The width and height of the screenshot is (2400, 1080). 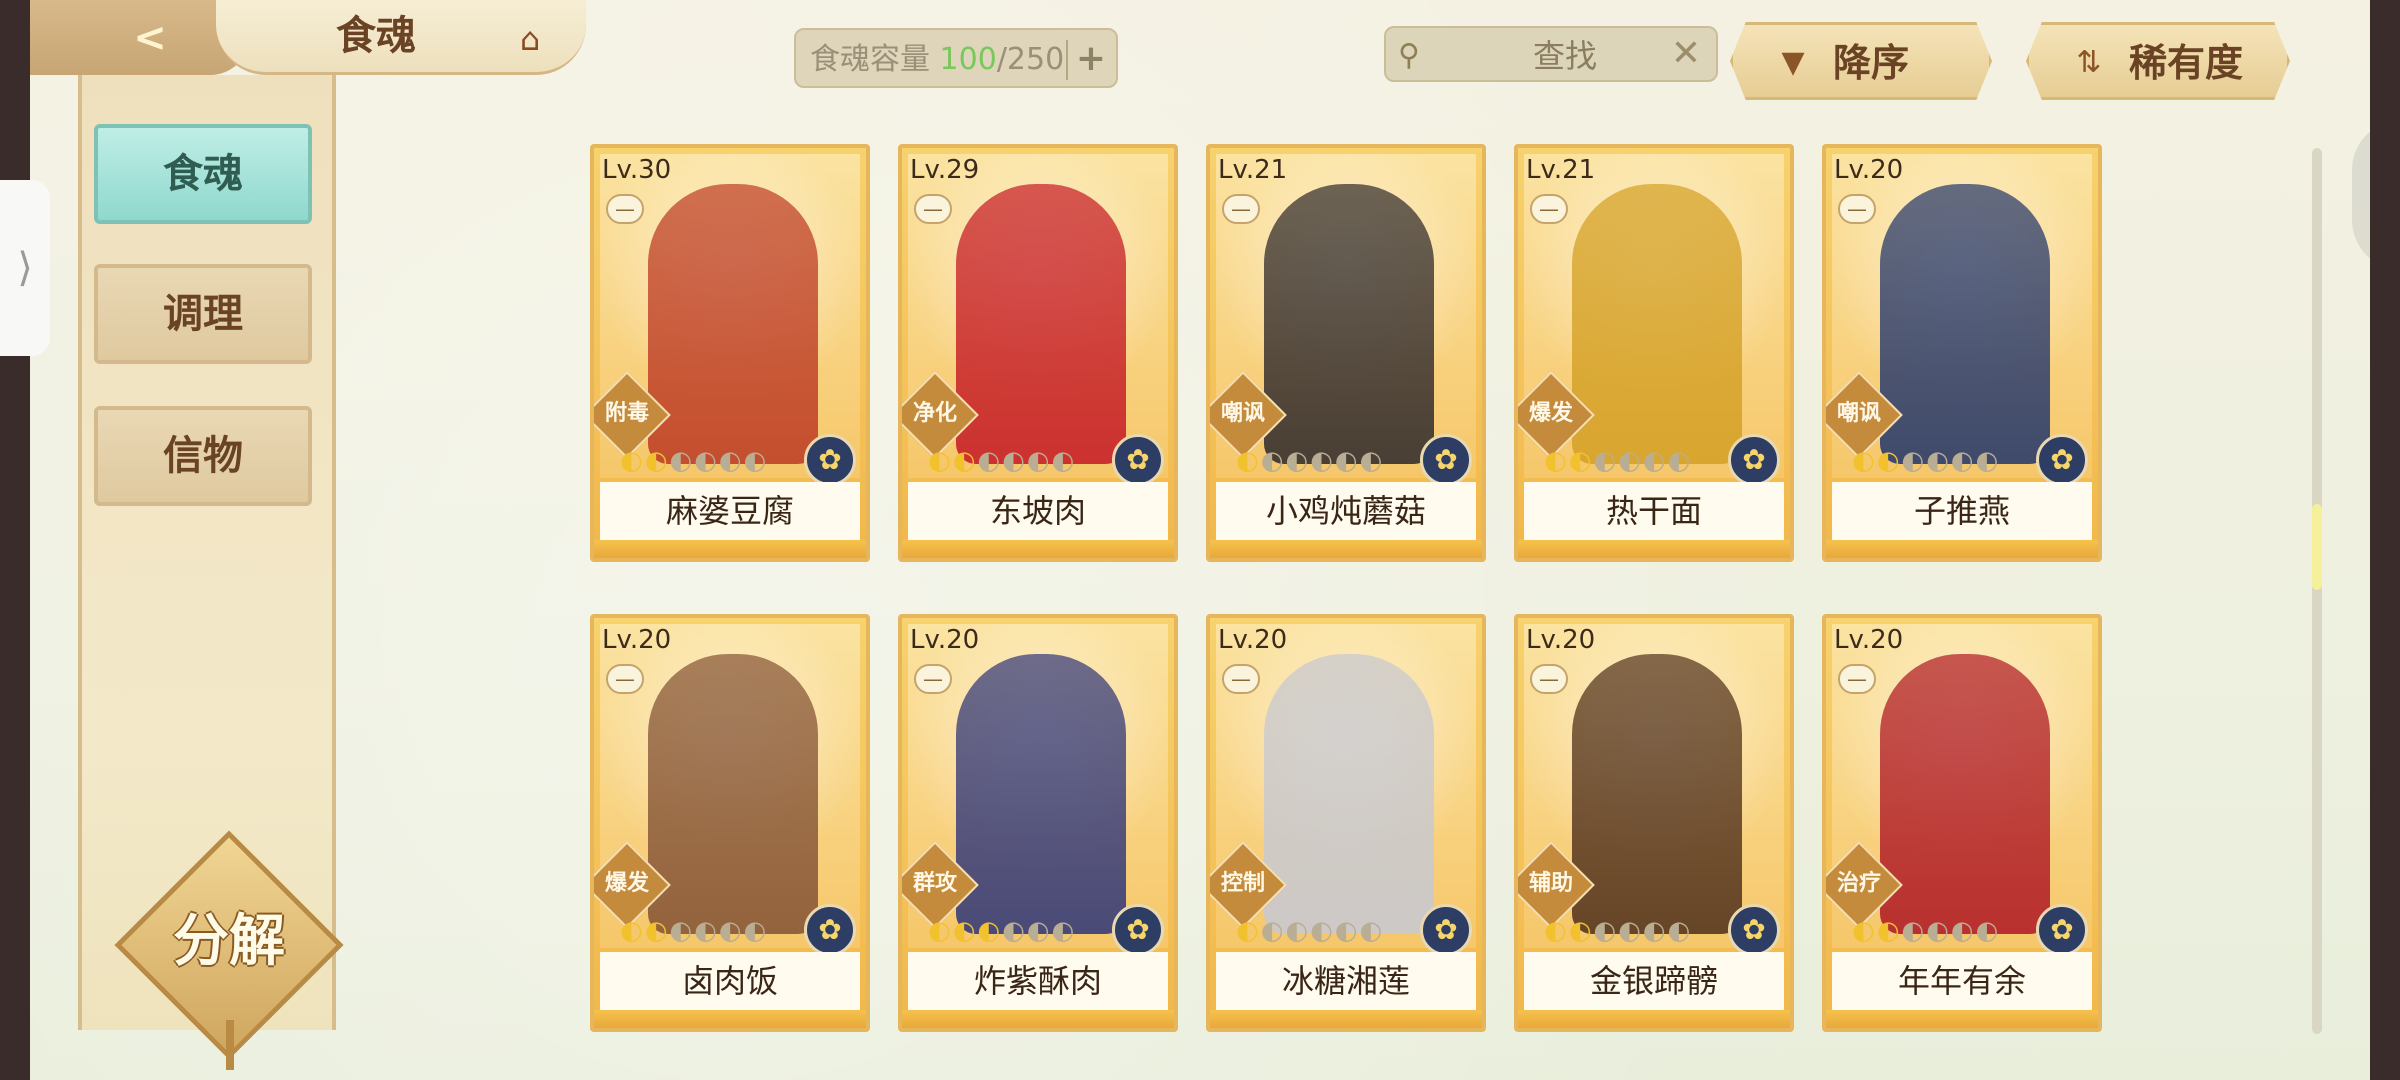 What do you see at coordinates (1962, 511) in the screenshot?
I see `card-name: 子推燕` at bounding box center [1962, 511].